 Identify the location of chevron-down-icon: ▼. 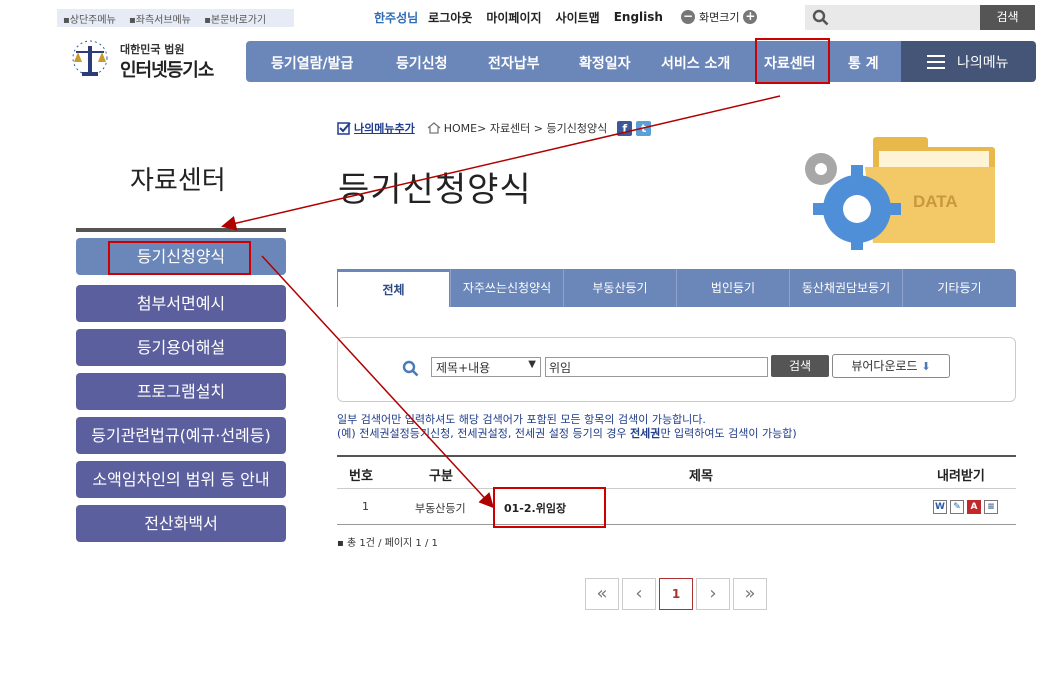
(532, 364).